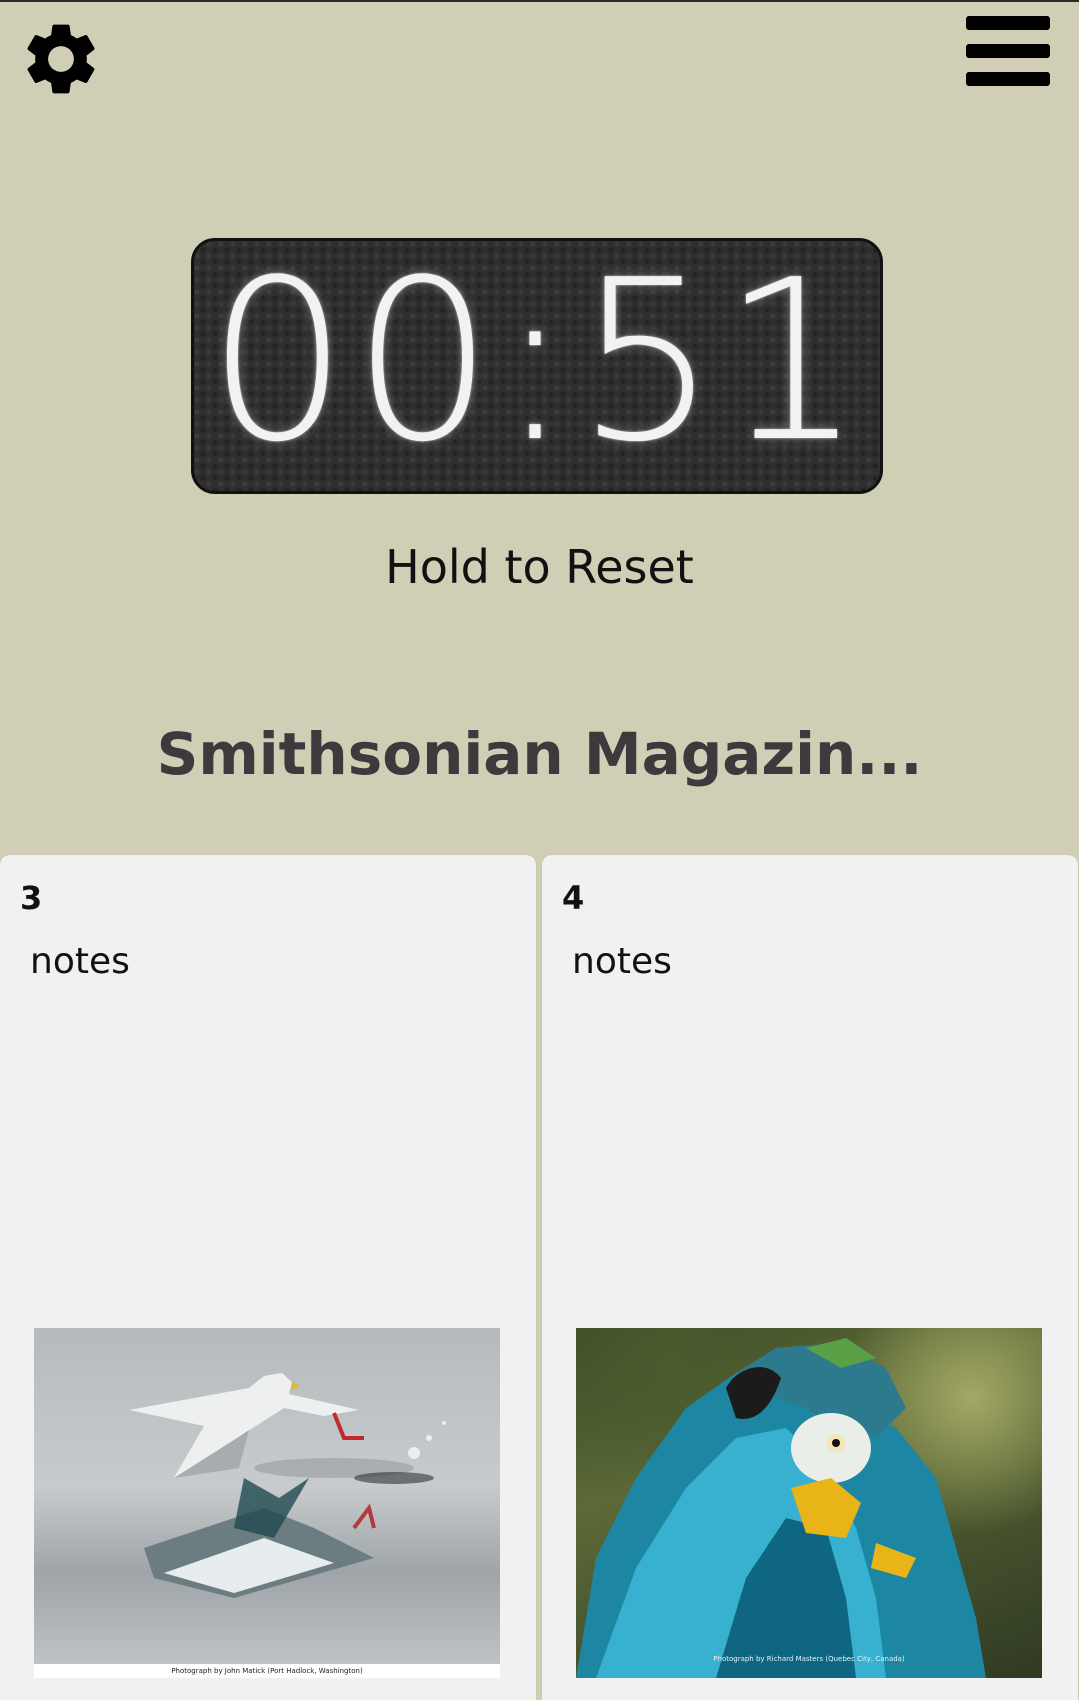 This screenshot has height=1700, width=1079. I want to click on card-number: 4, so click(573, 898).